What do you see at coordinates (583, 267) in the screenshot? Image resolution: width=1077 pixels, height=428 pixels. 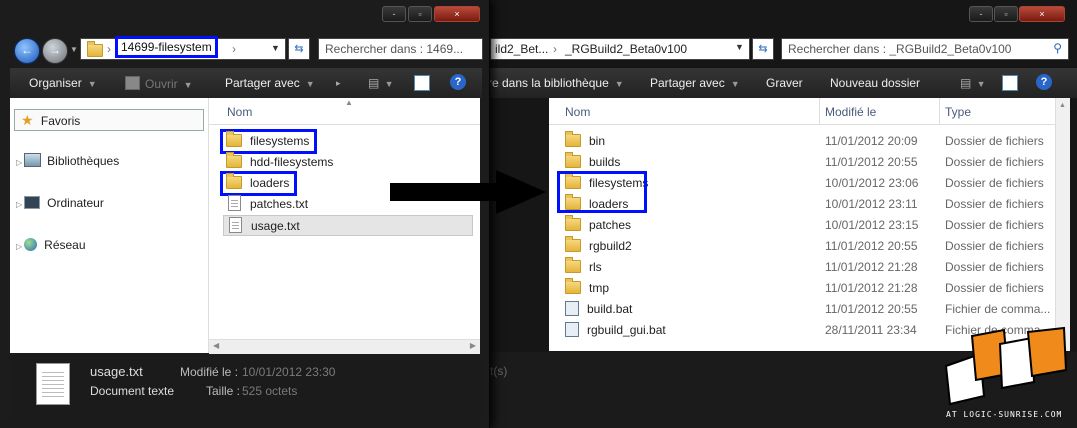 I see `list-item: rls` at bounding box center [583, 267].